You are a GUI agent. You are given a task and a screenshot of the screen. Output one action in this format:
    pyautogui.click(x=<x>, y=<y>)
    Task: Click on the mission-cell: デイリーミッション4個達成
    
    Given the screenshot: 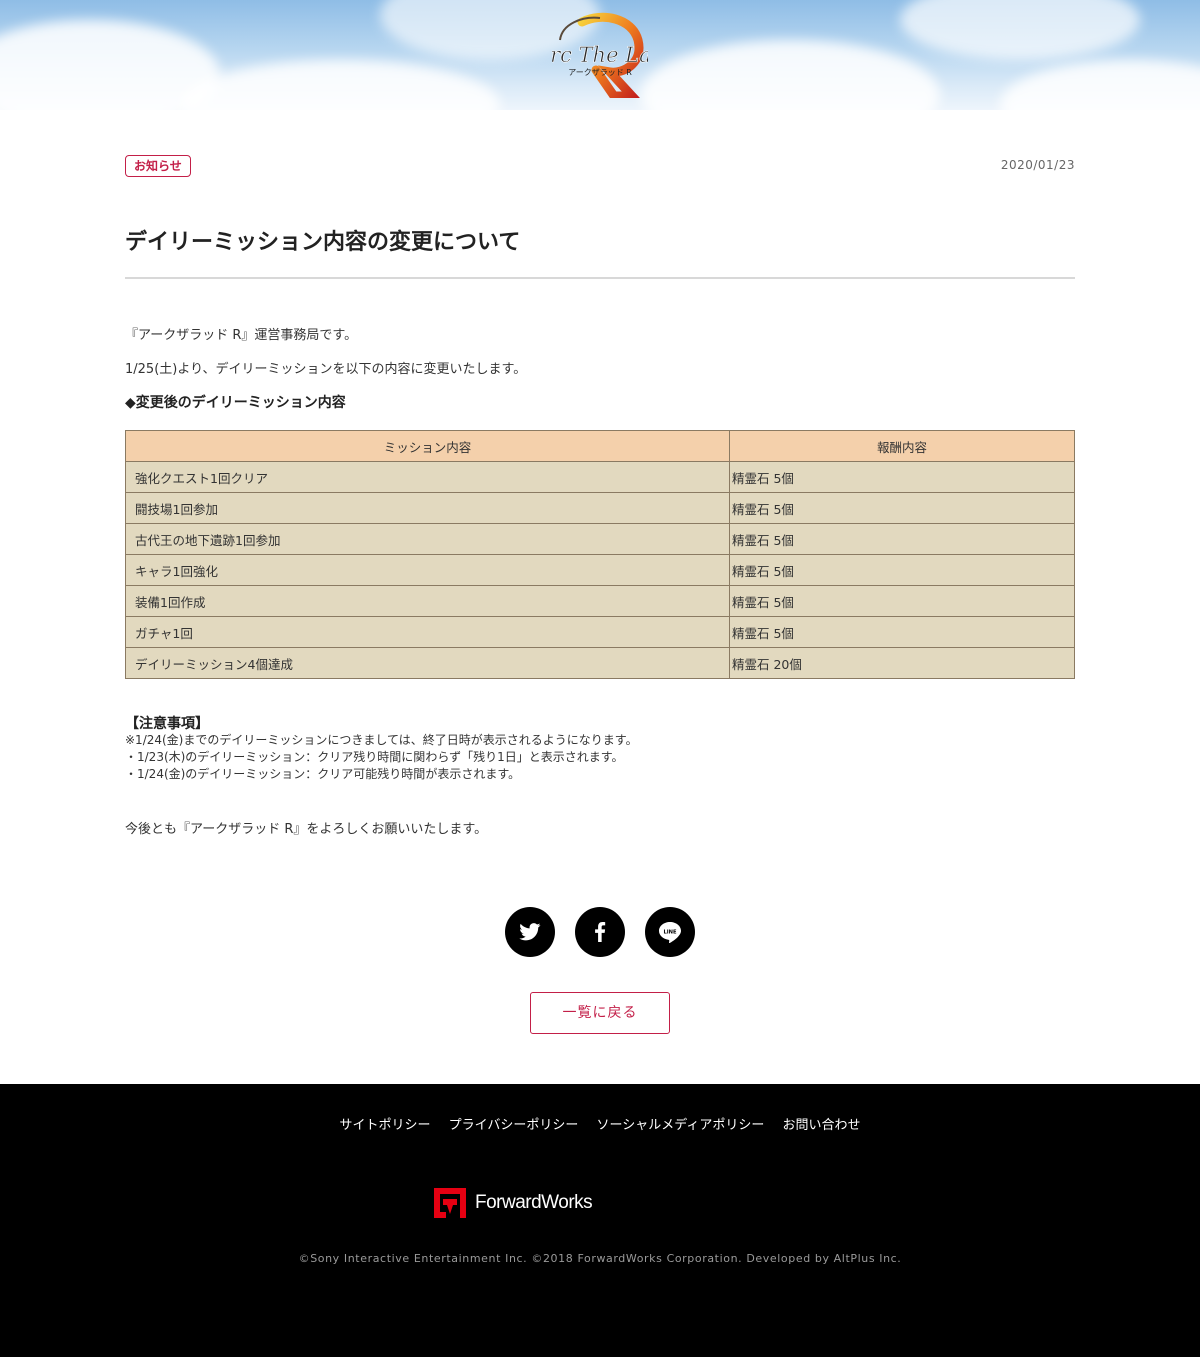 What is the action you would take?
    pyautogui.click(x=427, y=663)
    